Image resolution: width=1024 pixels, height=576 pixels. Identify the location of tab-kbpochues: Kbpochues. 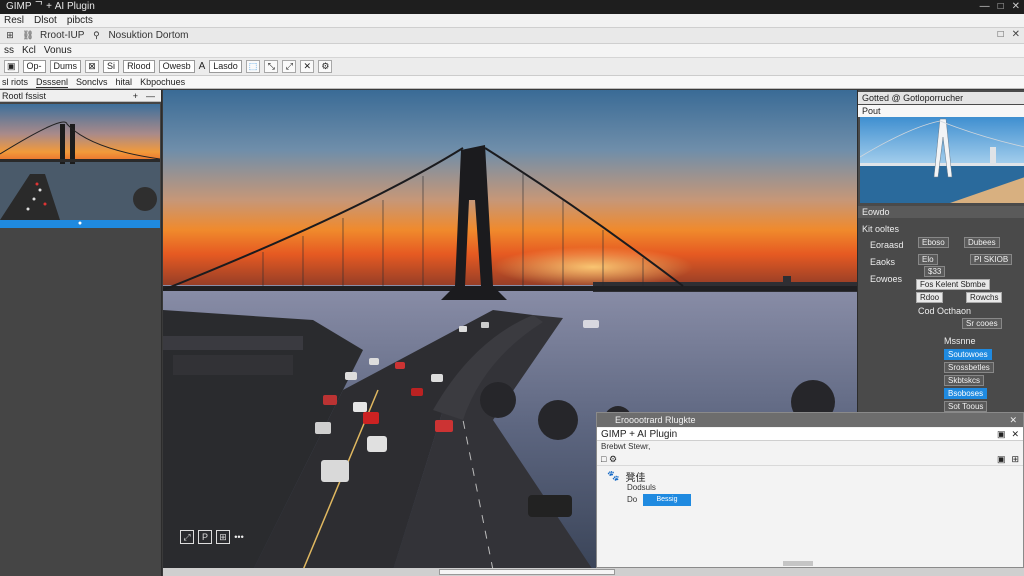
(162, 82).